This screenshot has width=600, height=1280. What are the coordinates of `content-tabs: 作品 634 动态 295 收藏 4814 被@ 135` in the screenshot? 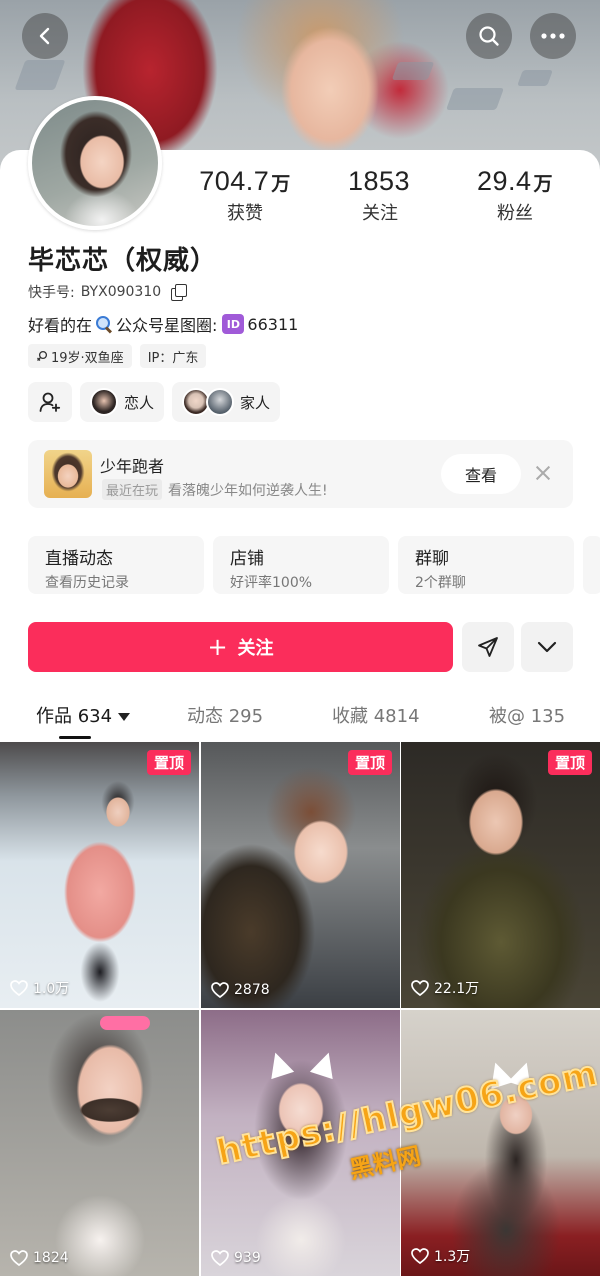 It's located at (300, 720).